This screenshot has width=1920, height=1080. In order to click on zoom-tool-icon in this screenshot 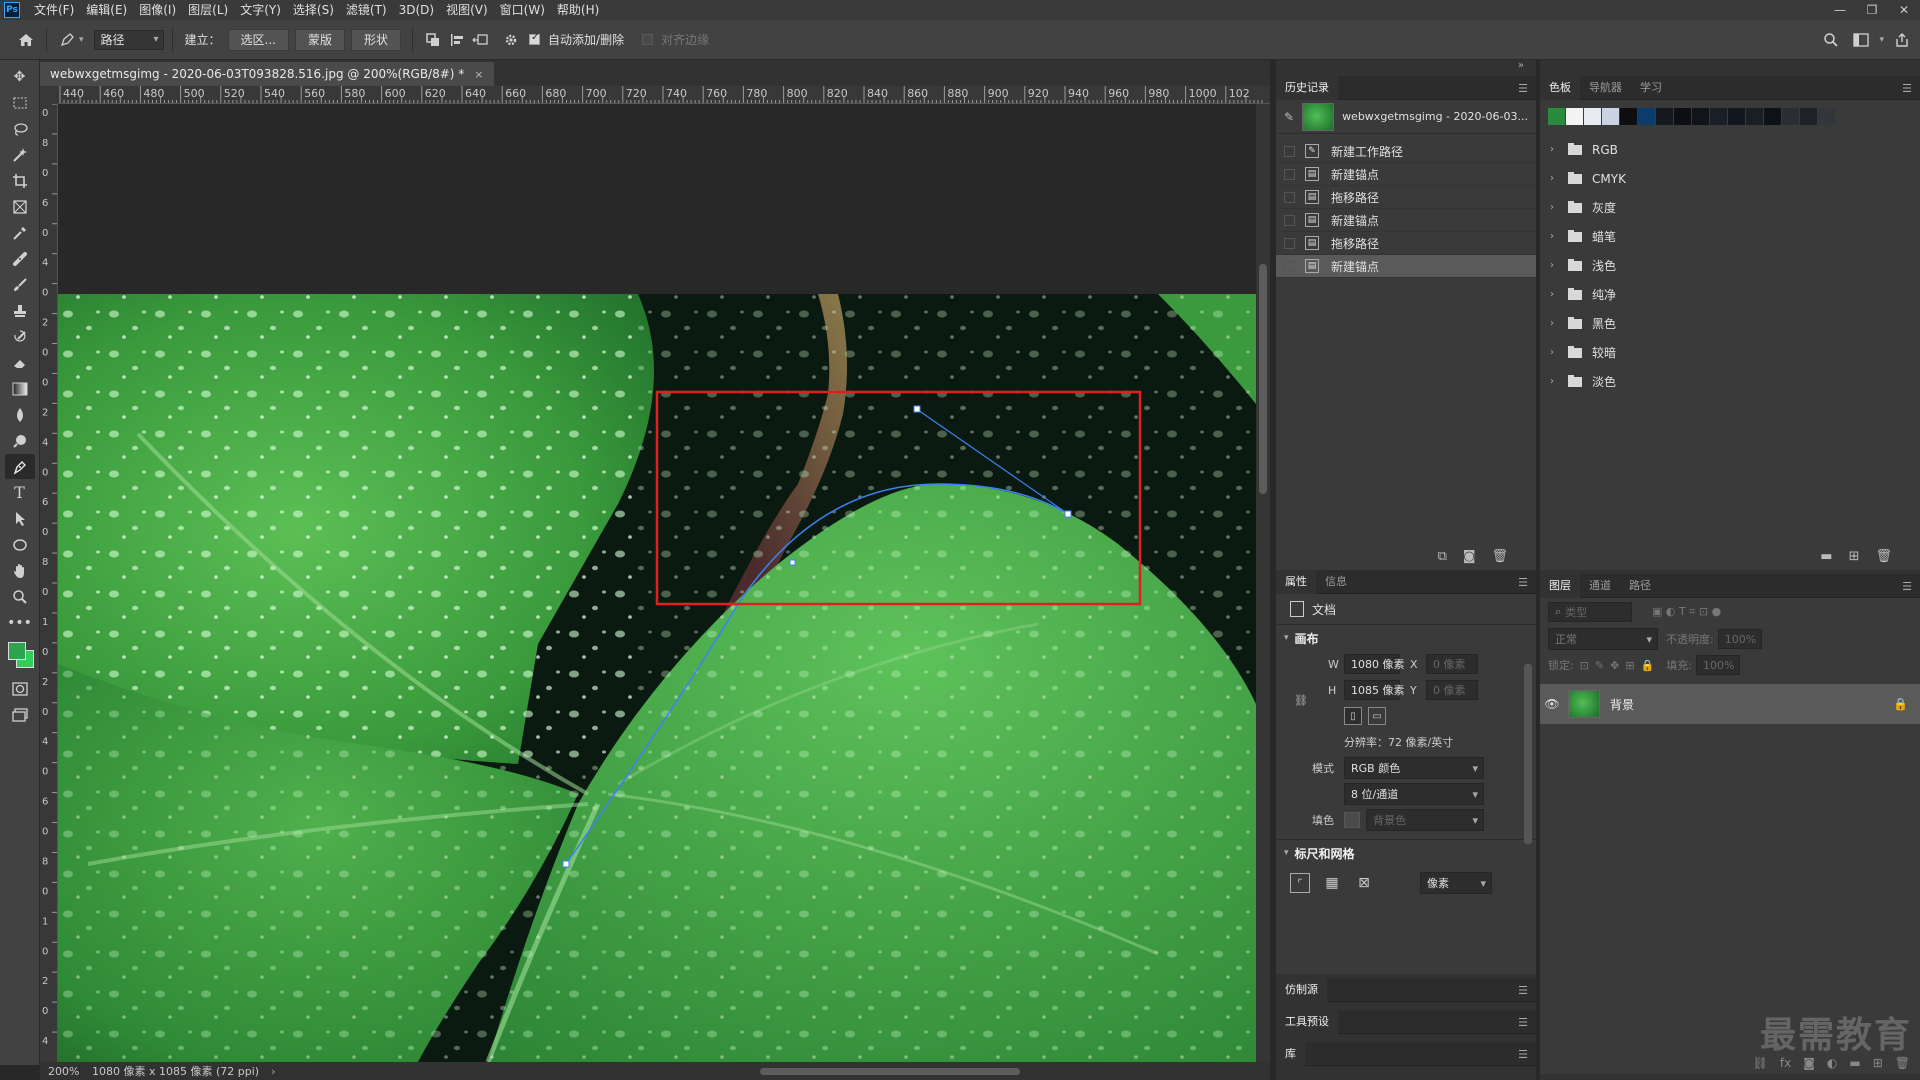, I will do `click(20, 596)`.